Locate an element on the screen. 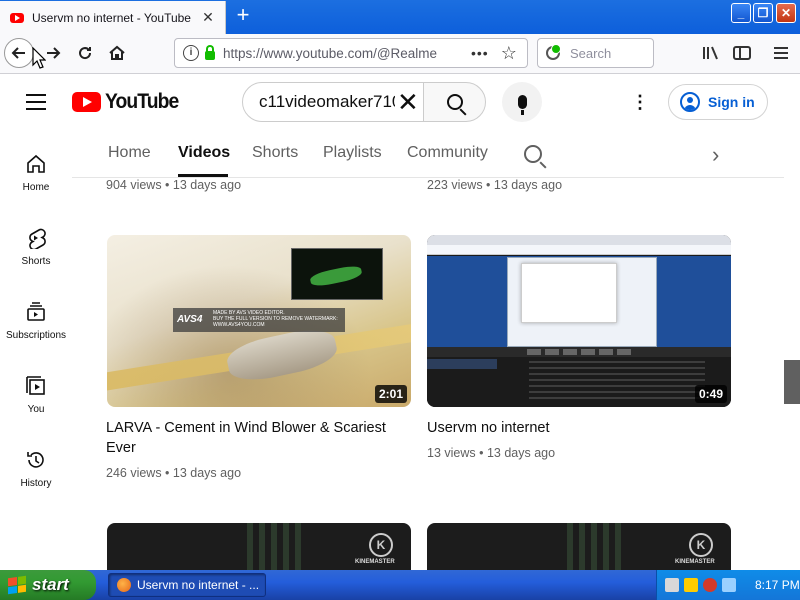 The image size is (800, 600). browser-search-box: Search is located at coordinates (595, 53).